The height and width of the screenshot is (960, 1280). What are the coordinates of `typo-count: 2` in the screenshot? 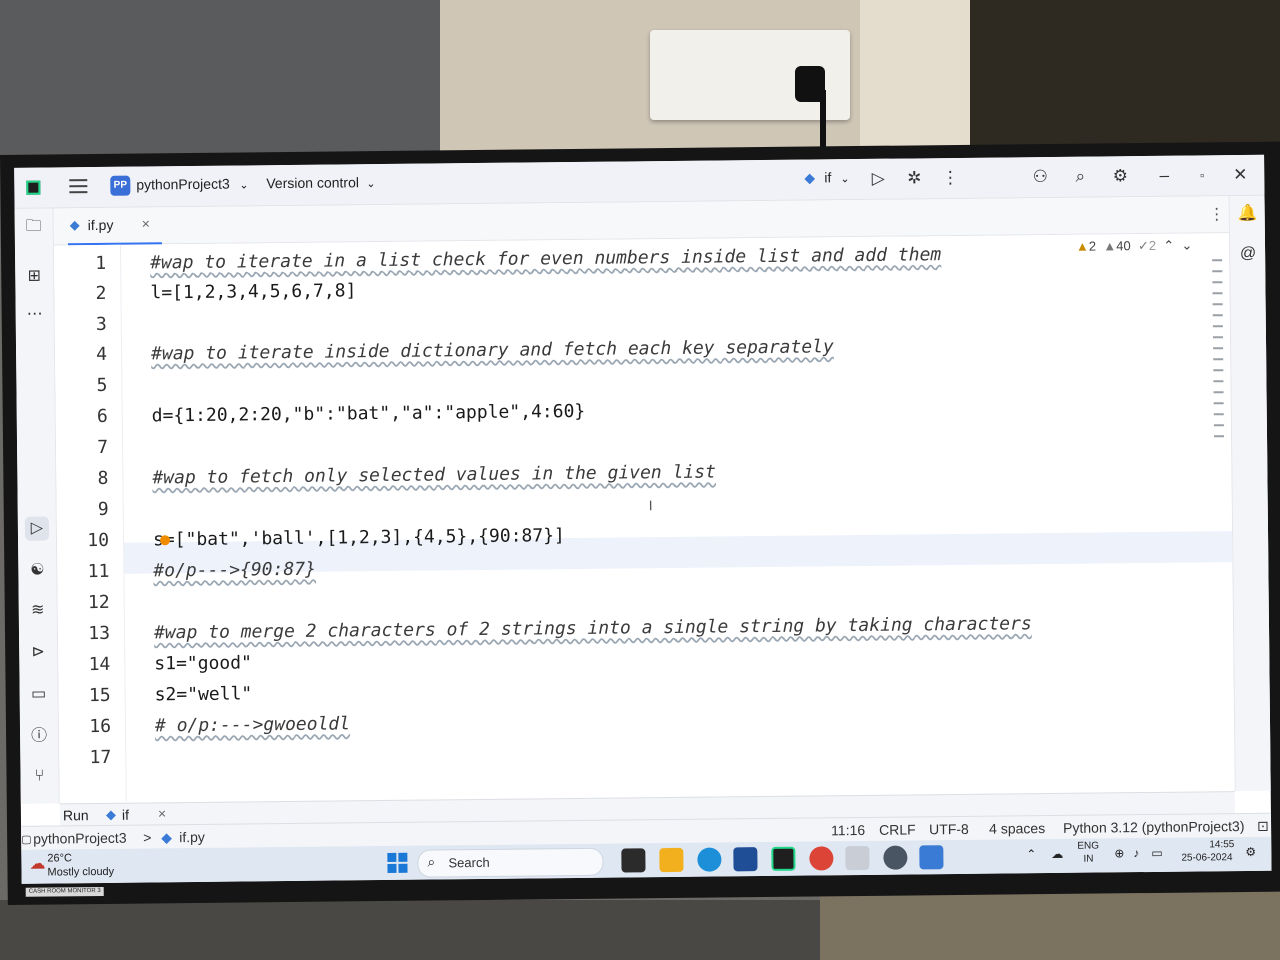 It's located at (1152, 245).